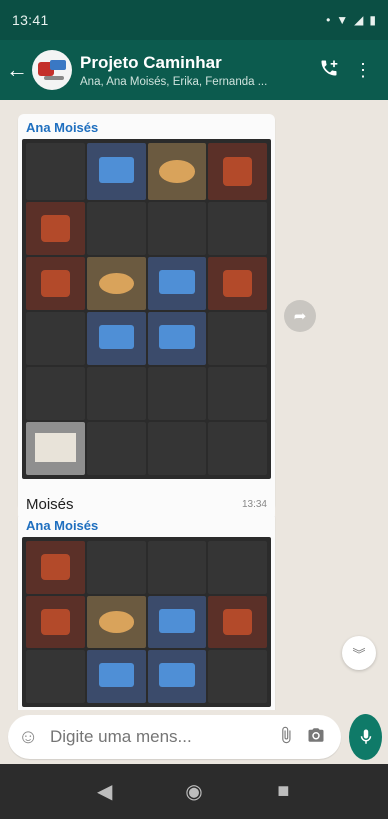 Image resolution: width=388 pixels, height=819 pixels. Describe the element at coordinates (17, 70) in the screenshot. I see `back-arrow-icon: ←` at that location.